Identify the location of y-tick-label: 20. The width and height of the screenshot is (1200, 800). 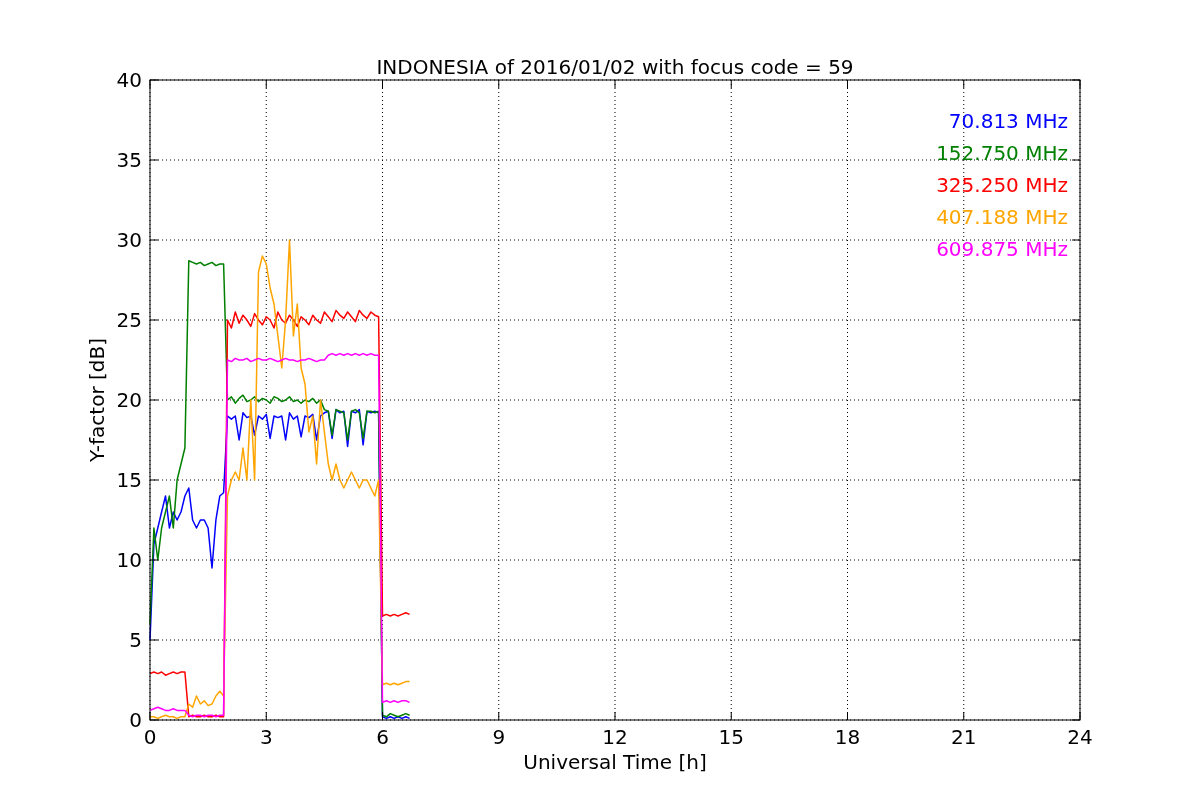
(129, 400).